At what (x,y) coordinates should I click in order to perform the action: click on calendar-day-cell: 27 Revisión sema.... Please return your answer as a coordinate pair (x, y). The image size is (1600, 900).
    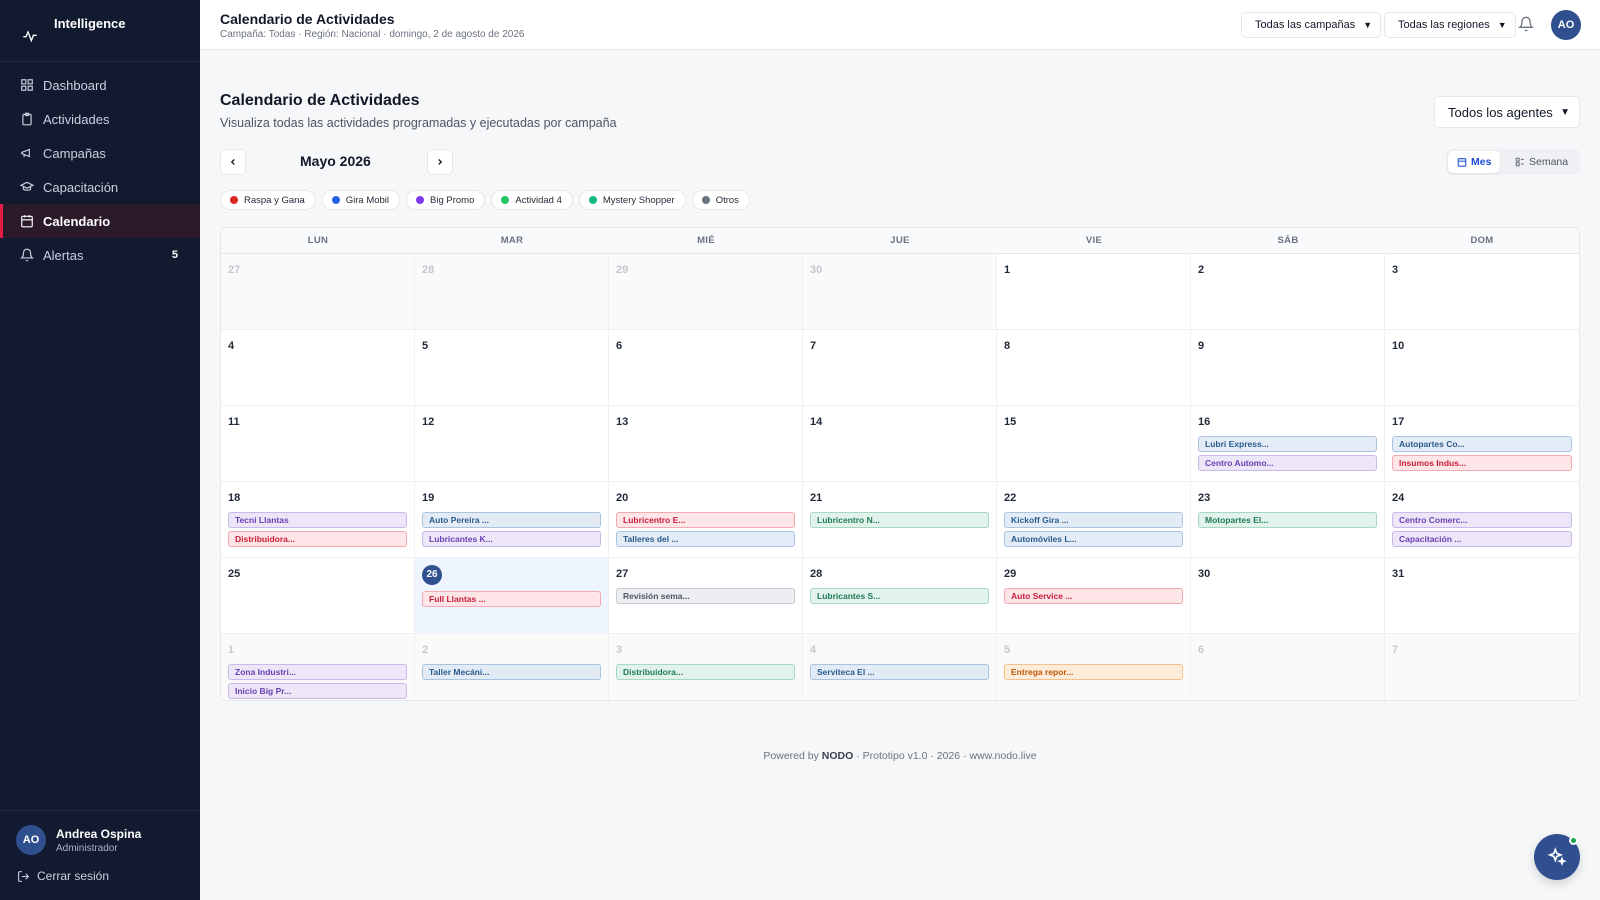
    Looking at the image, I should click on (706, 596).